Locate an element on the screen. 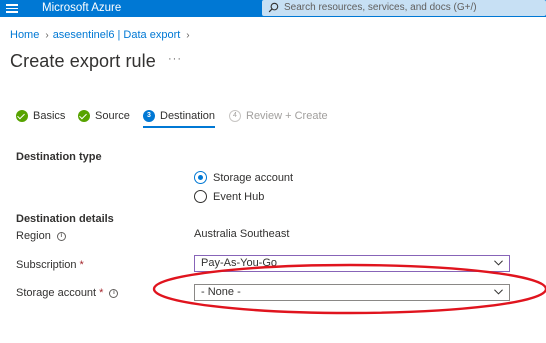  region-label-text: Region is located at coordinates (33, 236).